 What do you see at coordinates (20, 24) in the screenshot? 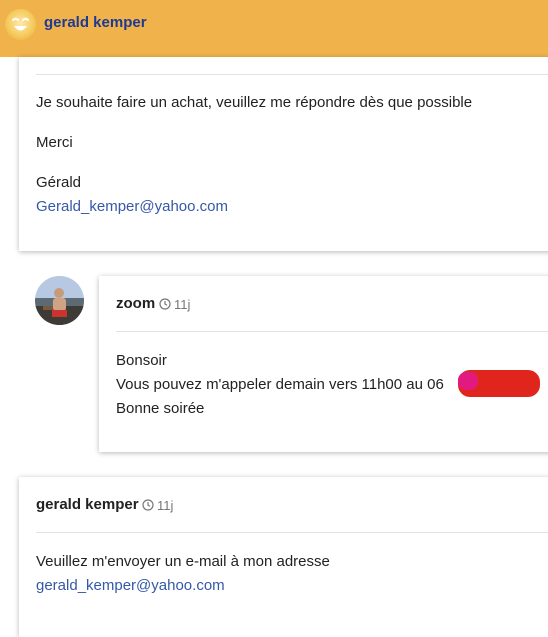
I see `smiley-avatar-icon` at bounding box center [20, 24].